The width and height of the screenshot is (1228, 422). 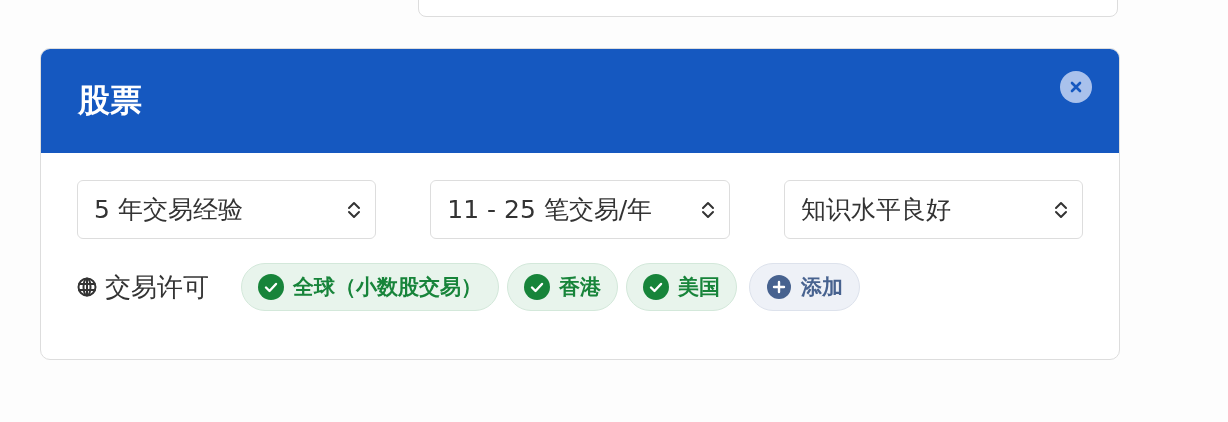 What do you see at coordinates (699, 287) in the screenshot?
I see `tag-label: 美国` at bounding box center [699, 287].